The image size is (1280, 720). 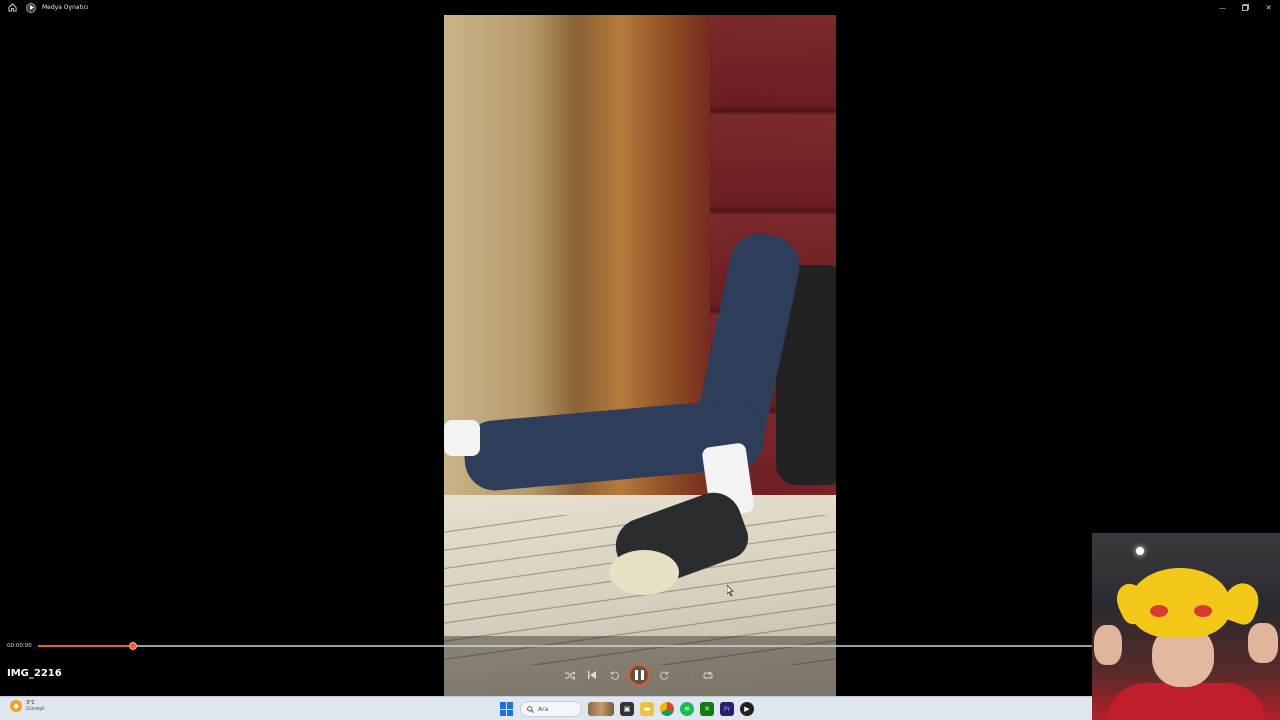 I want to click on skip-next-icon, so click(x=686, y=675).